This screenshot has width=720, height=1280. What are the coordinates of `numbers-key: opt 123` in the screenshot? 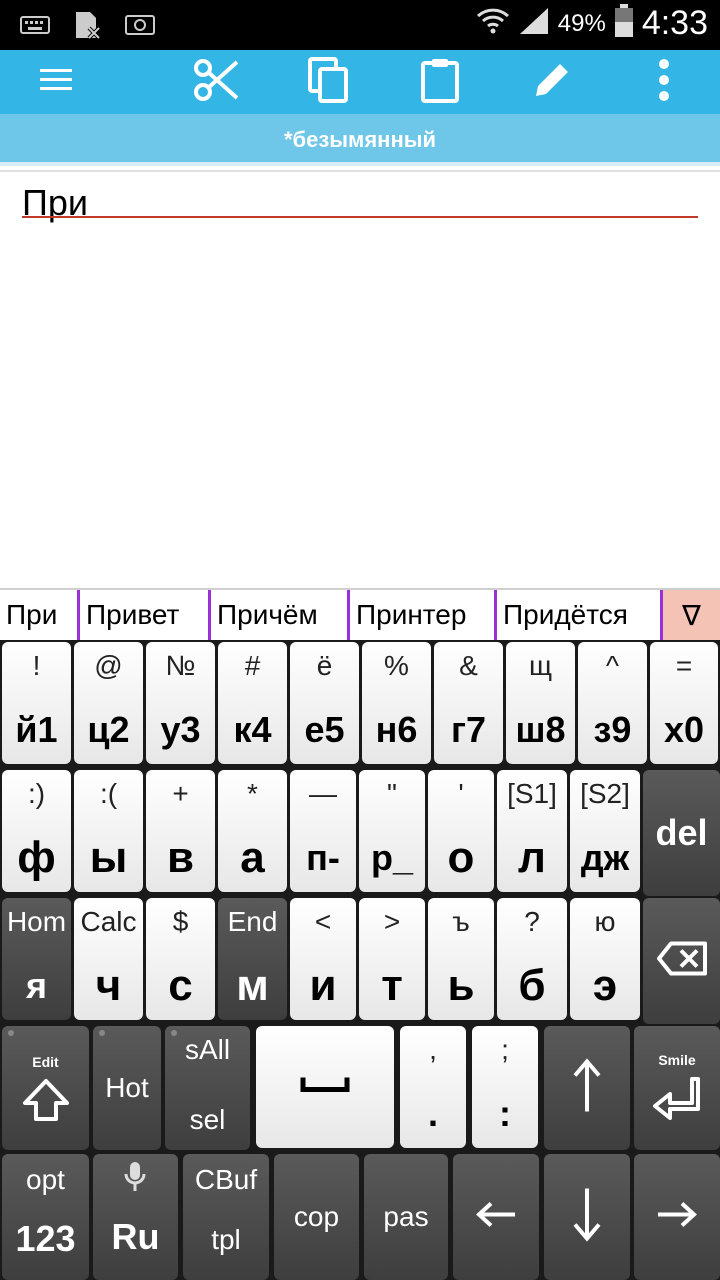 It's located at (45, 1217).